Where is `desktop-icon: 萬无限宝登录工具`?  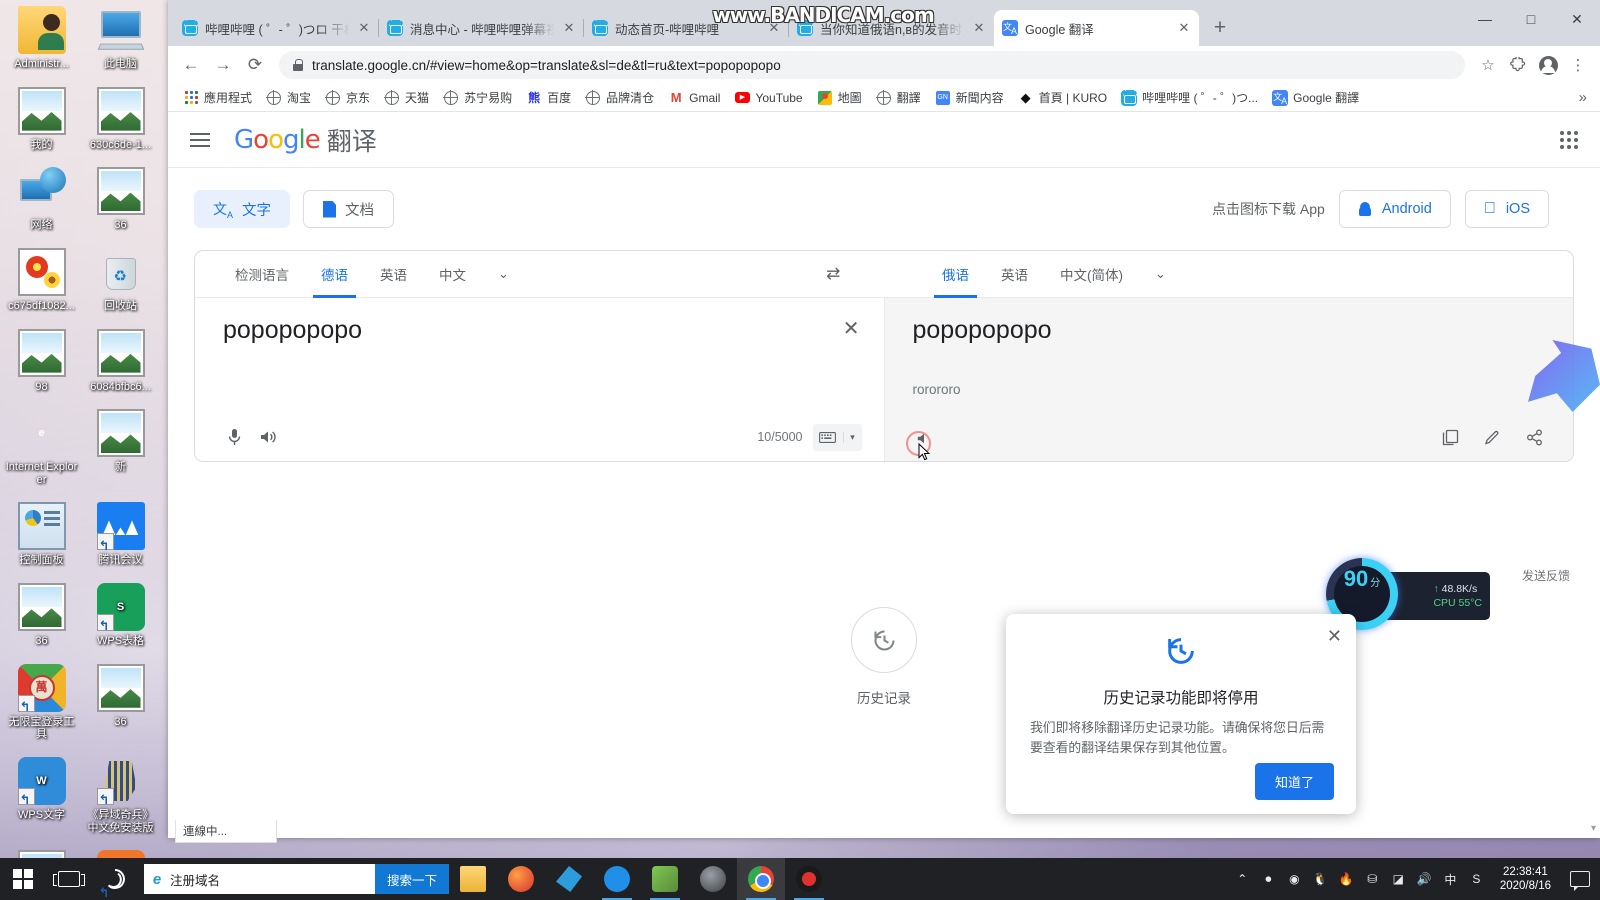
desktop-icon: 萬无限宝登录工具 is located at coordinates (41, 702).